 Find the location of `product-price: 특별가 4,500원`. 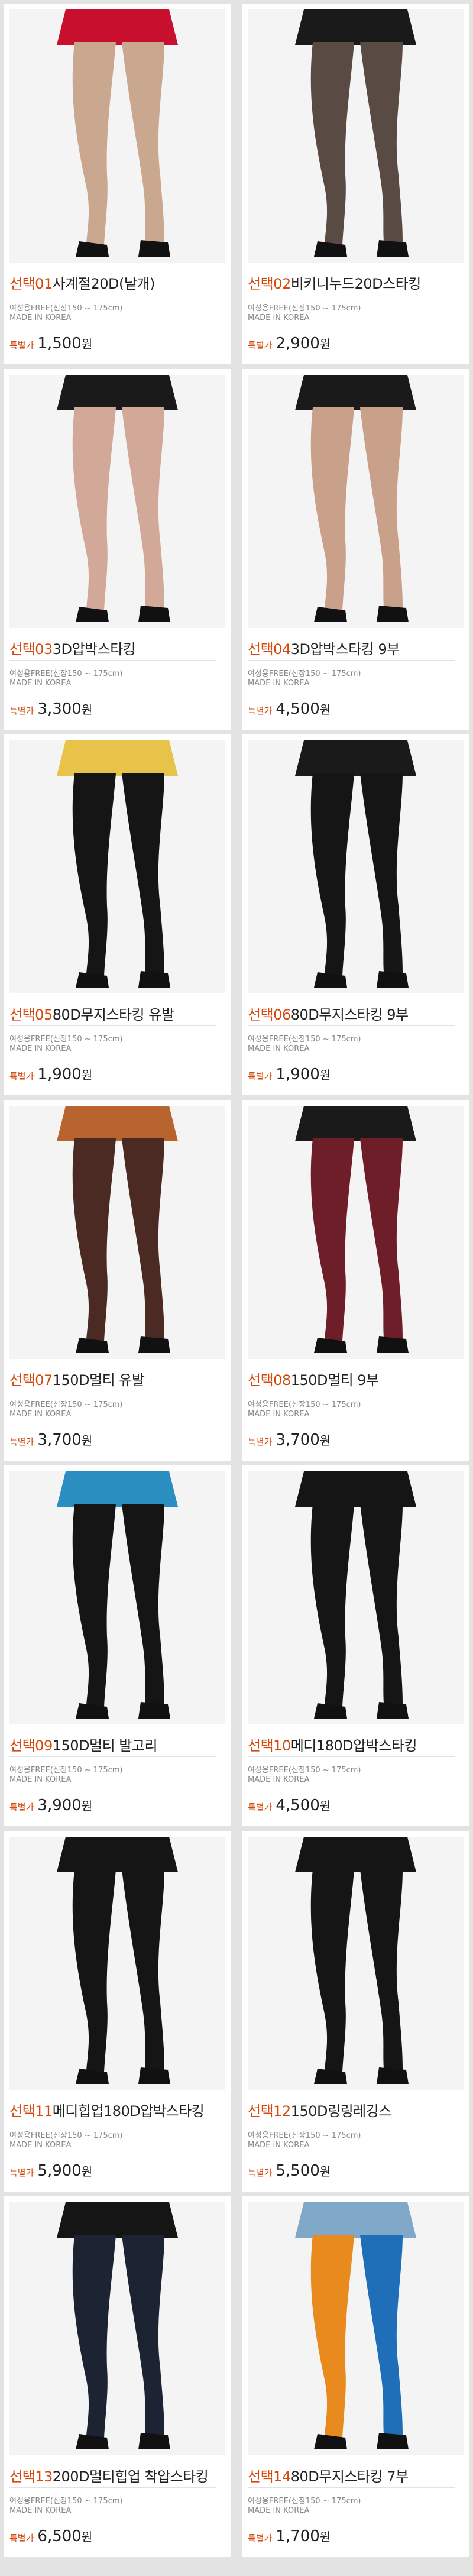

product-price: 특별가 4,500원 is located at coordinates (289, 1806).